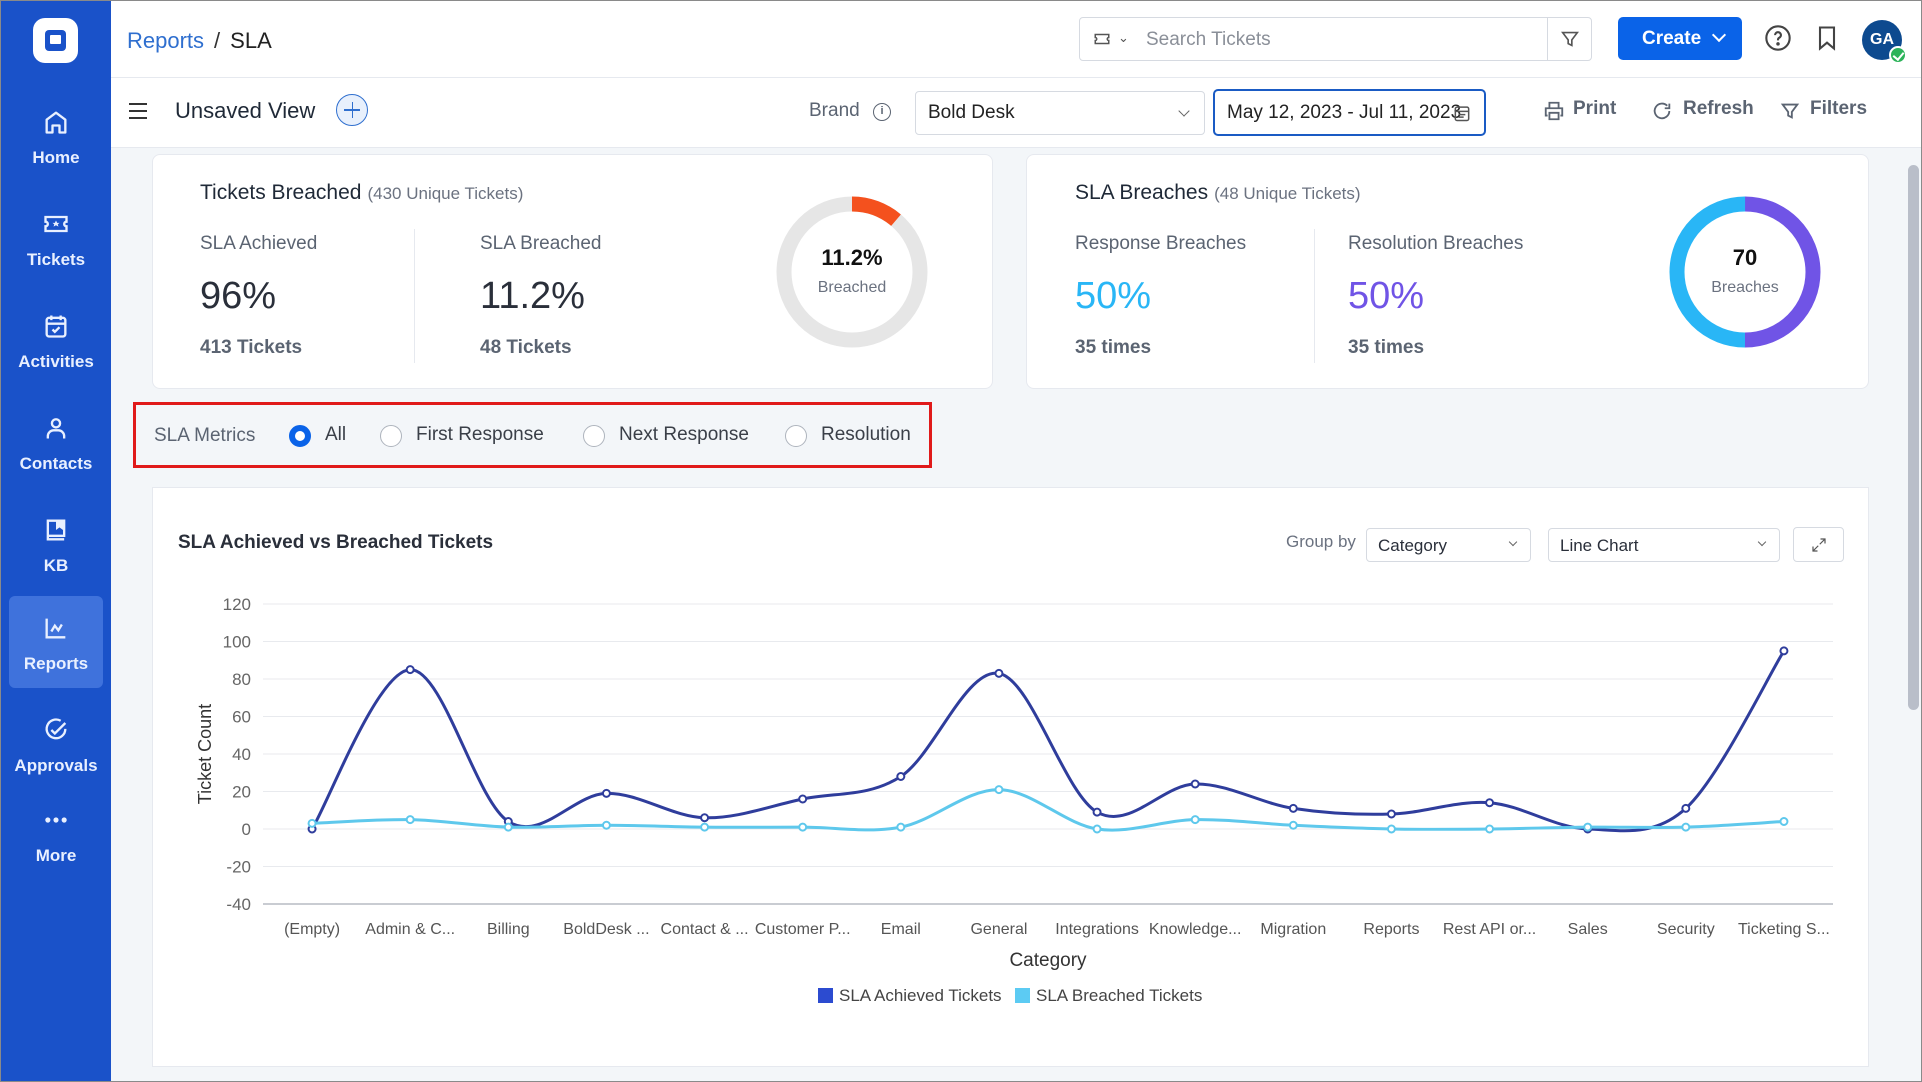 The width and height of the screenshot is (1922, 1082). Describe the element at coordinates (1386, 347) in the screenshot. I see `resolution-breaches-count: 35 times` at that location.